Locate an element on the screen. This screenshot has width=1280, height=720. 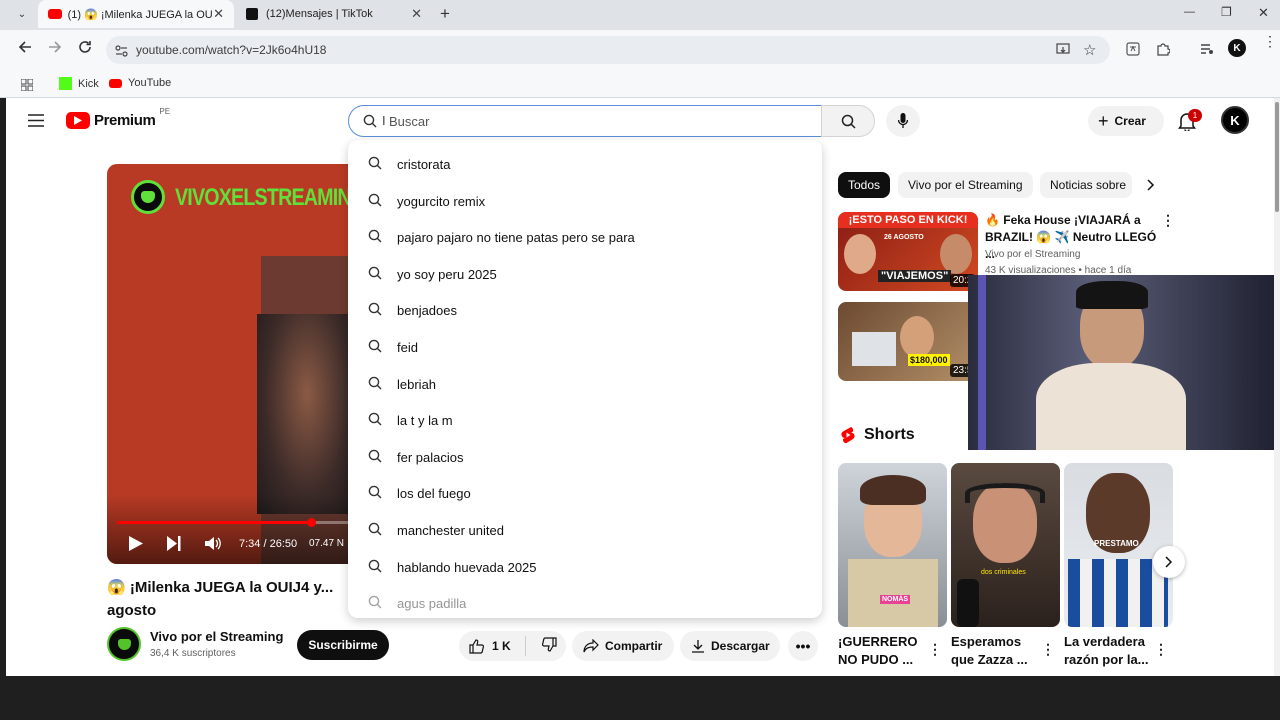
channel-name: Vivo por el Streaming is located at coordinates (216, 636).